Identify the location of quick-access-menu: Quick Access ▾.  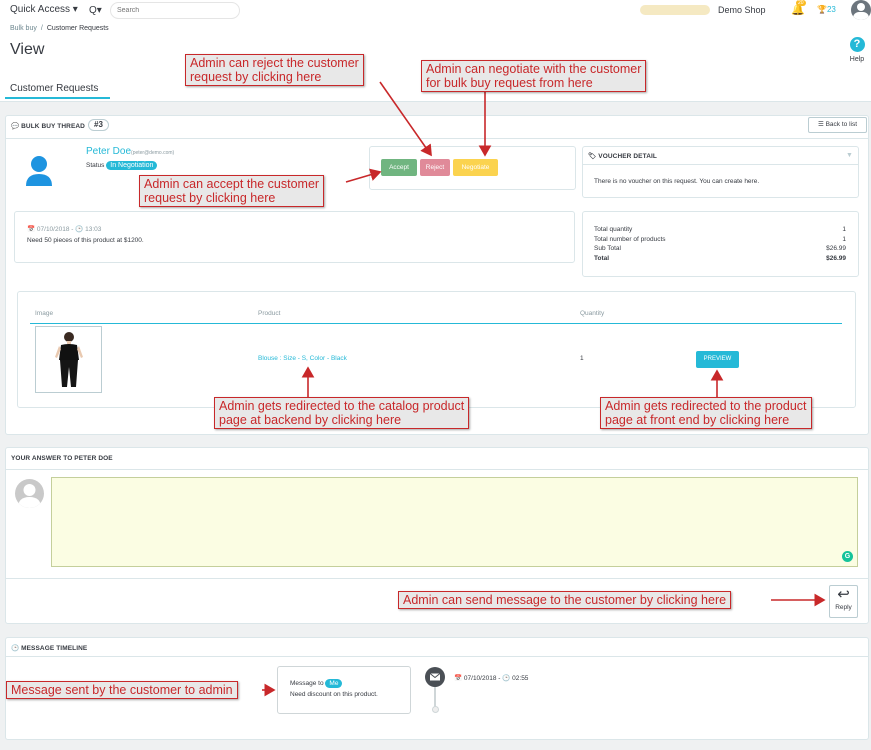
(44, 9).